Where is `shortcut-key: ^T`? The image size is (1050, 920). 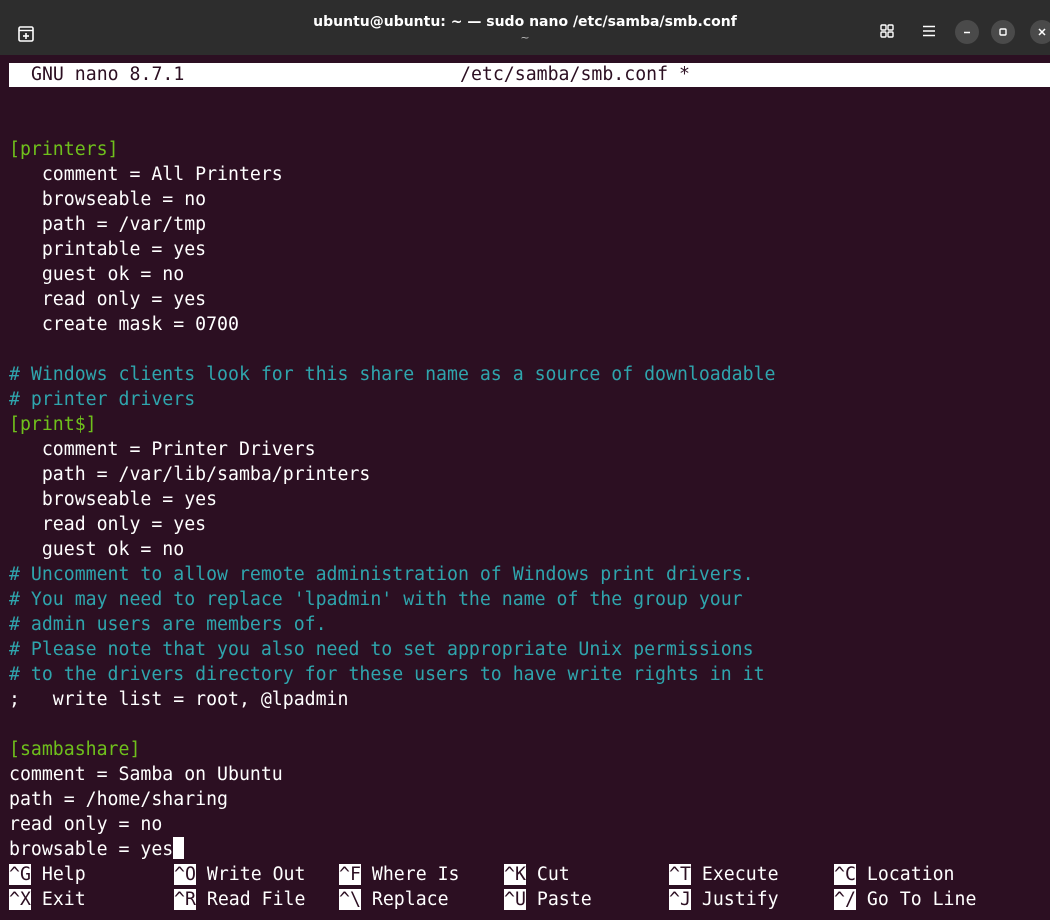 shortcut-key: ^T is located at coordinates (680, 874).